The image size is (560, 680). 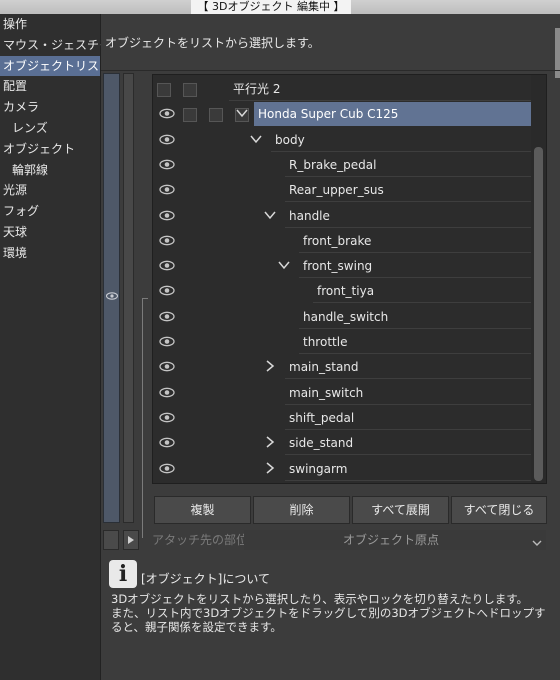 What do you see at coordinates (392, 114) in the screenshot?
I see `tree-row-label: Honda Super Cub C125` at bounding box center [392, 114].